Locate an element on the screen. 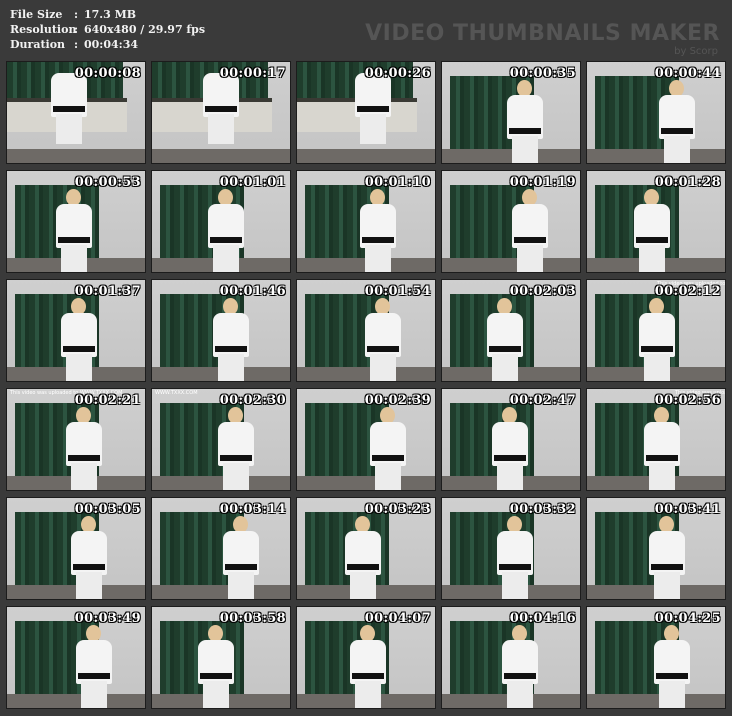 This screenshot has height=716, width=732. video-thumbnail: 00:01:37 is located at coordinates (76, 330).